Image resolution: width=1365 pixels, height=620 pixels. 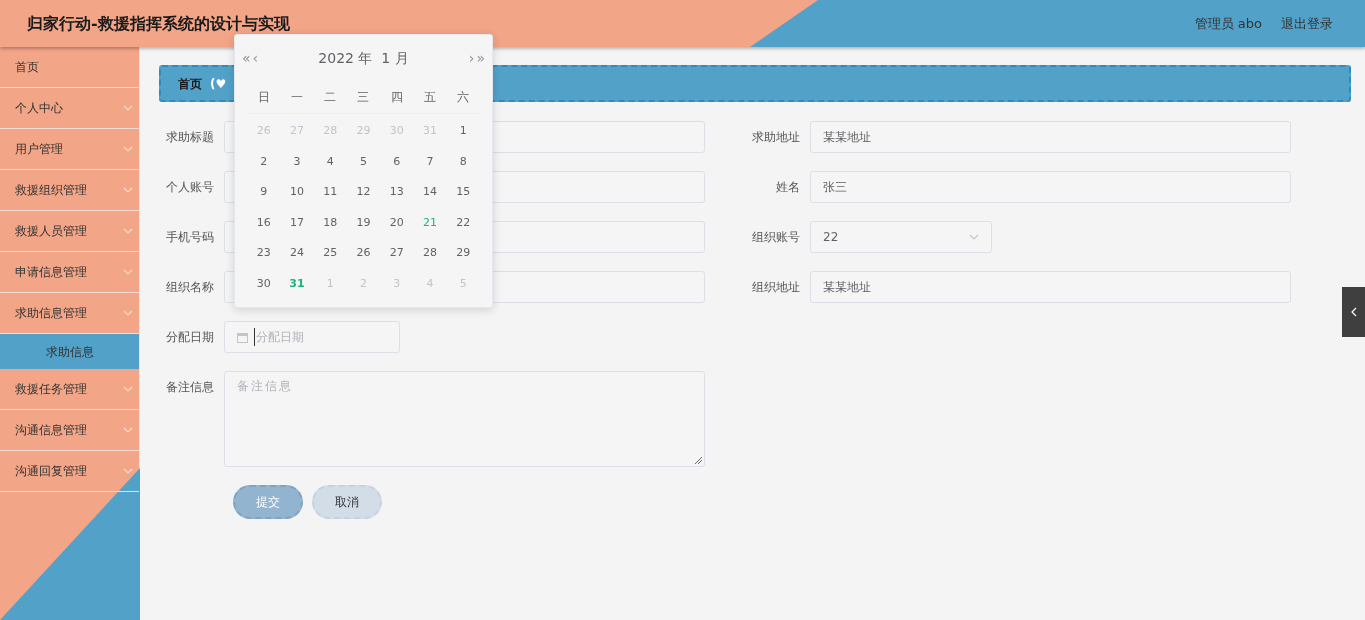 What do you see at coordinates (297, 222) in the screenshot?
I see `calendar-day: 17` at bounding box center [297, 222].